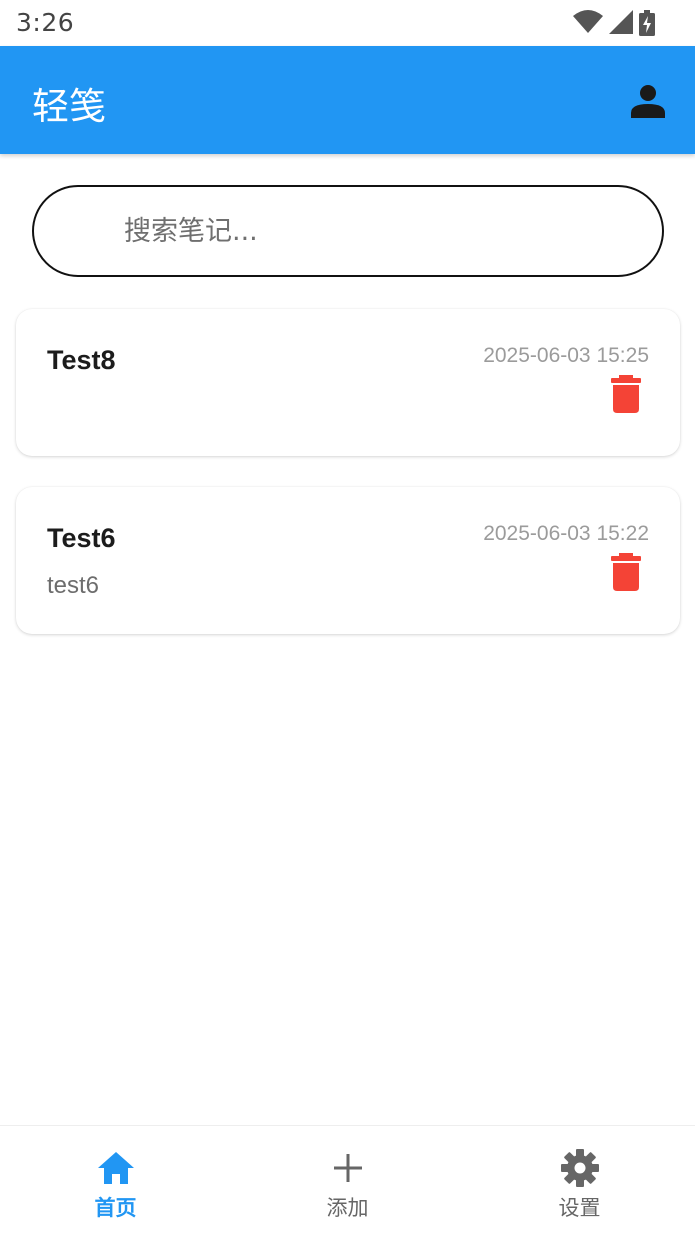  Describe the element at coordinates (347, 100) in the screenshot. I see `app-bar: 轻笺` at that location.